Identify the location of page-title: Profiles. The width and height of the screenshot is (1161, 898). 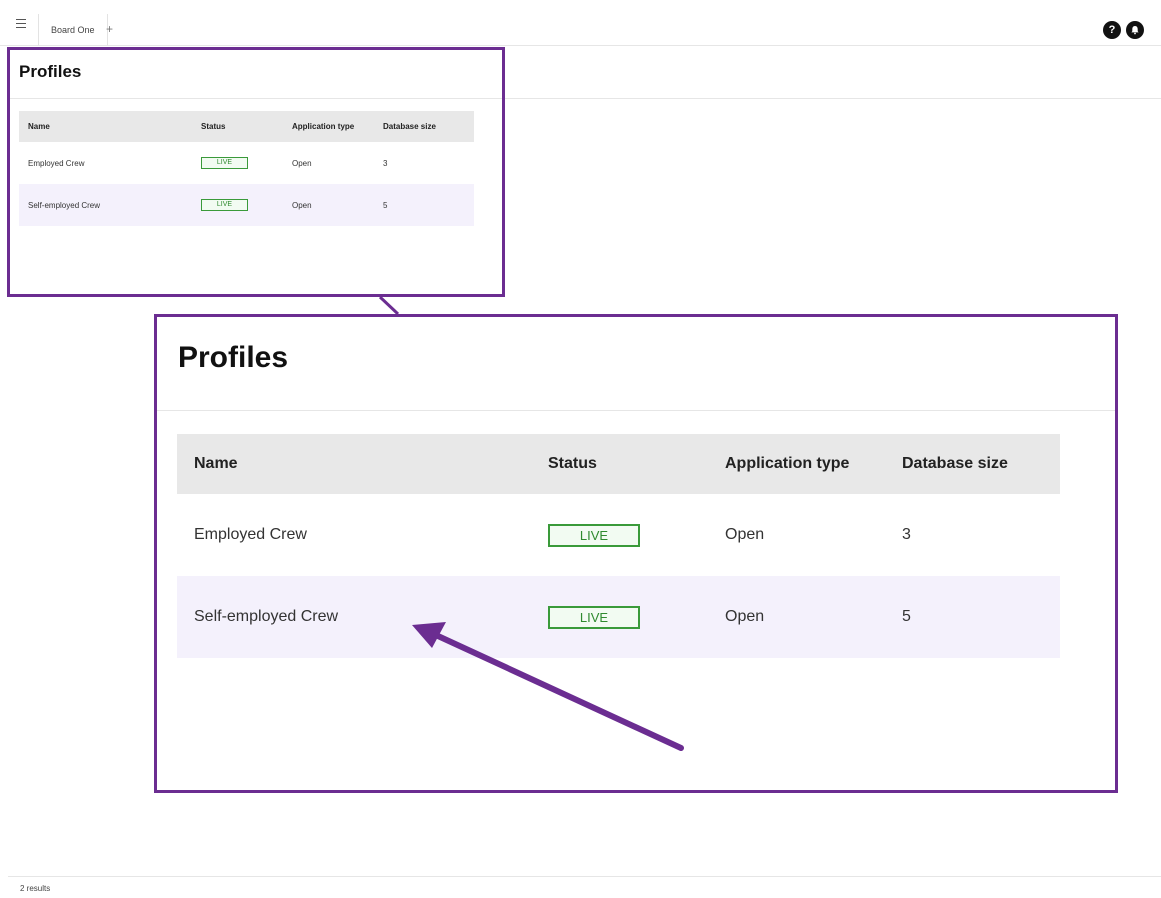
(50, 71).